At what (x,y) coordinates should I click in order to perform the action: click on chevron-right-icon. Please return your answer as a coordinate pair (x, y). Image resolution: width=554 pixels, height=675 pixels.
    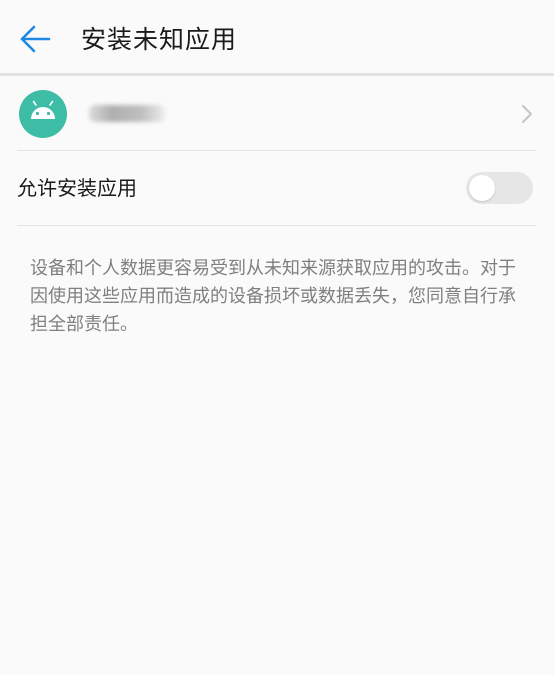
    Looking at the image, I should click on (527, 114).